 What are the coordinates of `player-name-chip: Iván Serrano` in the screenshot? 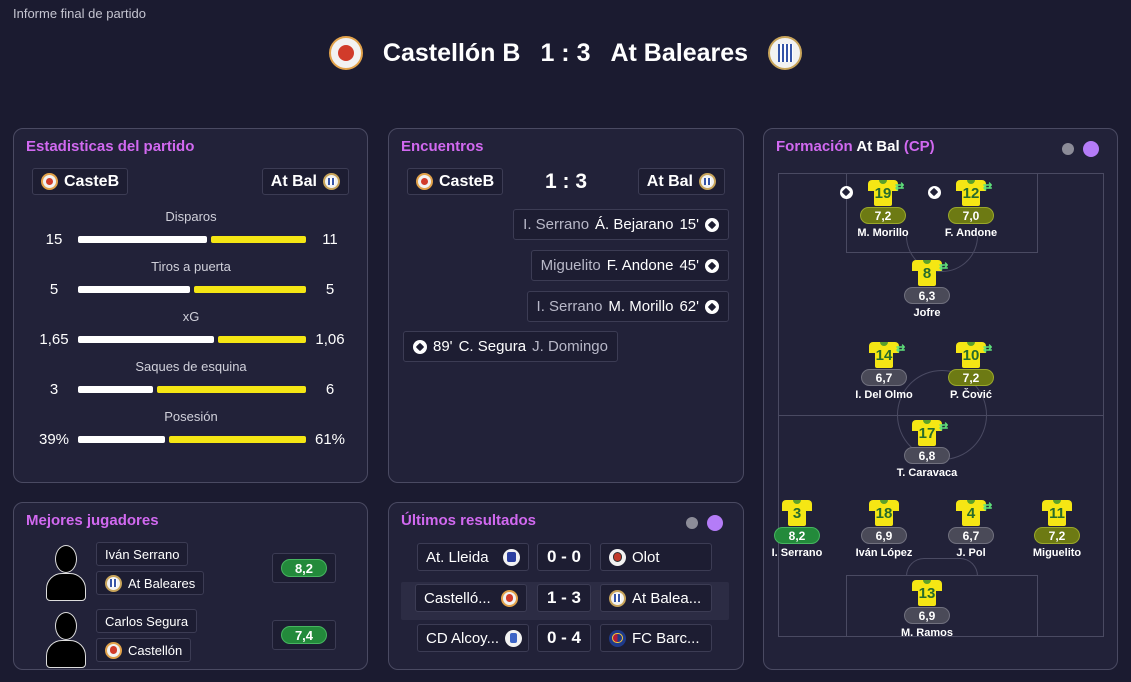 It's located at (142, 554).